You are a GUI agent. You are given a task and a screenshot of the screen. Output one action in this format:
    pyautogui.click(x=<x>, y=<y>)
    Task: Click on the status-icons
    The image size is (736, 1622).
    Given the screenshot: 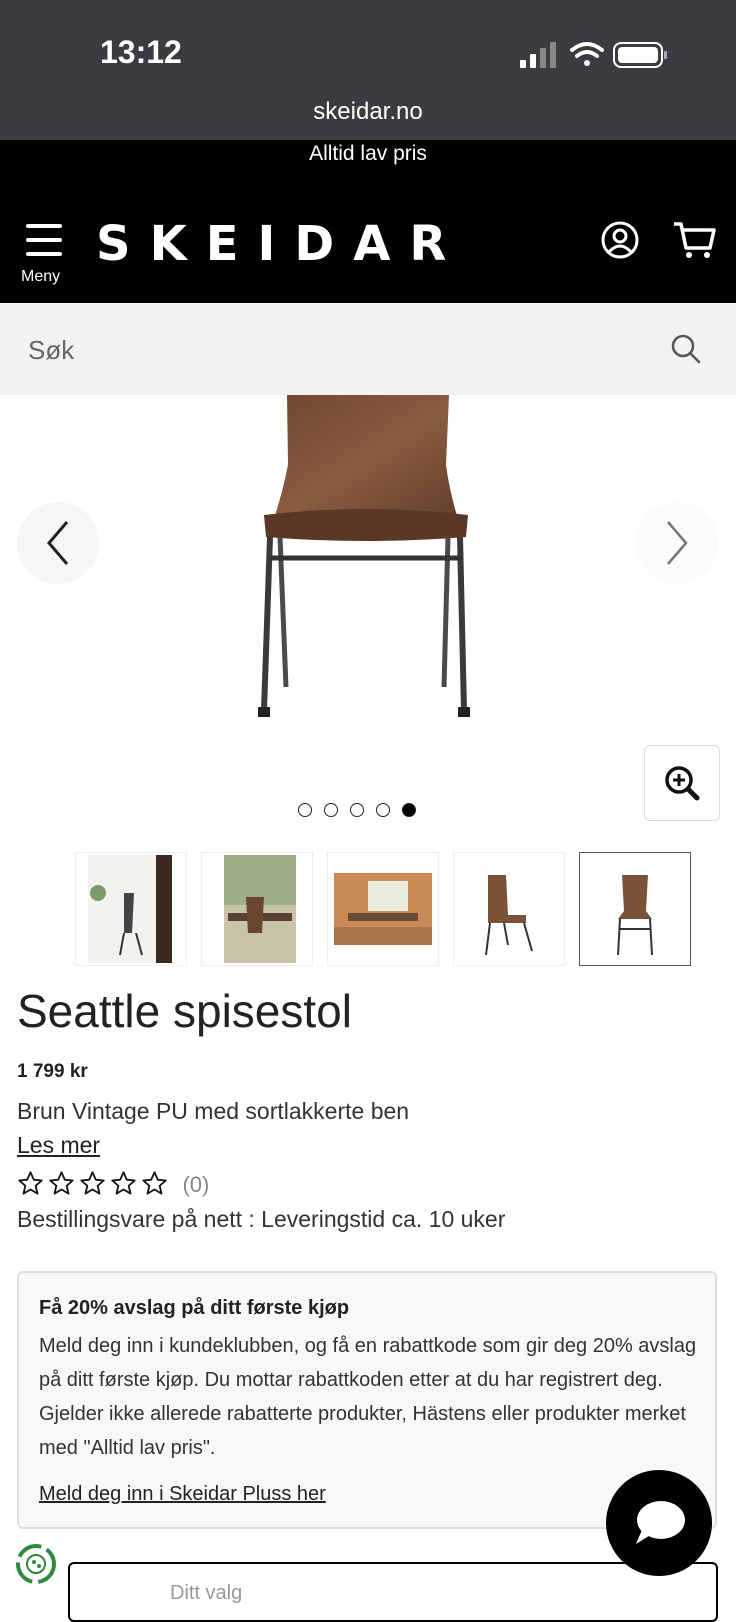 What is the action you would take?
    pyautogui.click(x=593, y=55)
    